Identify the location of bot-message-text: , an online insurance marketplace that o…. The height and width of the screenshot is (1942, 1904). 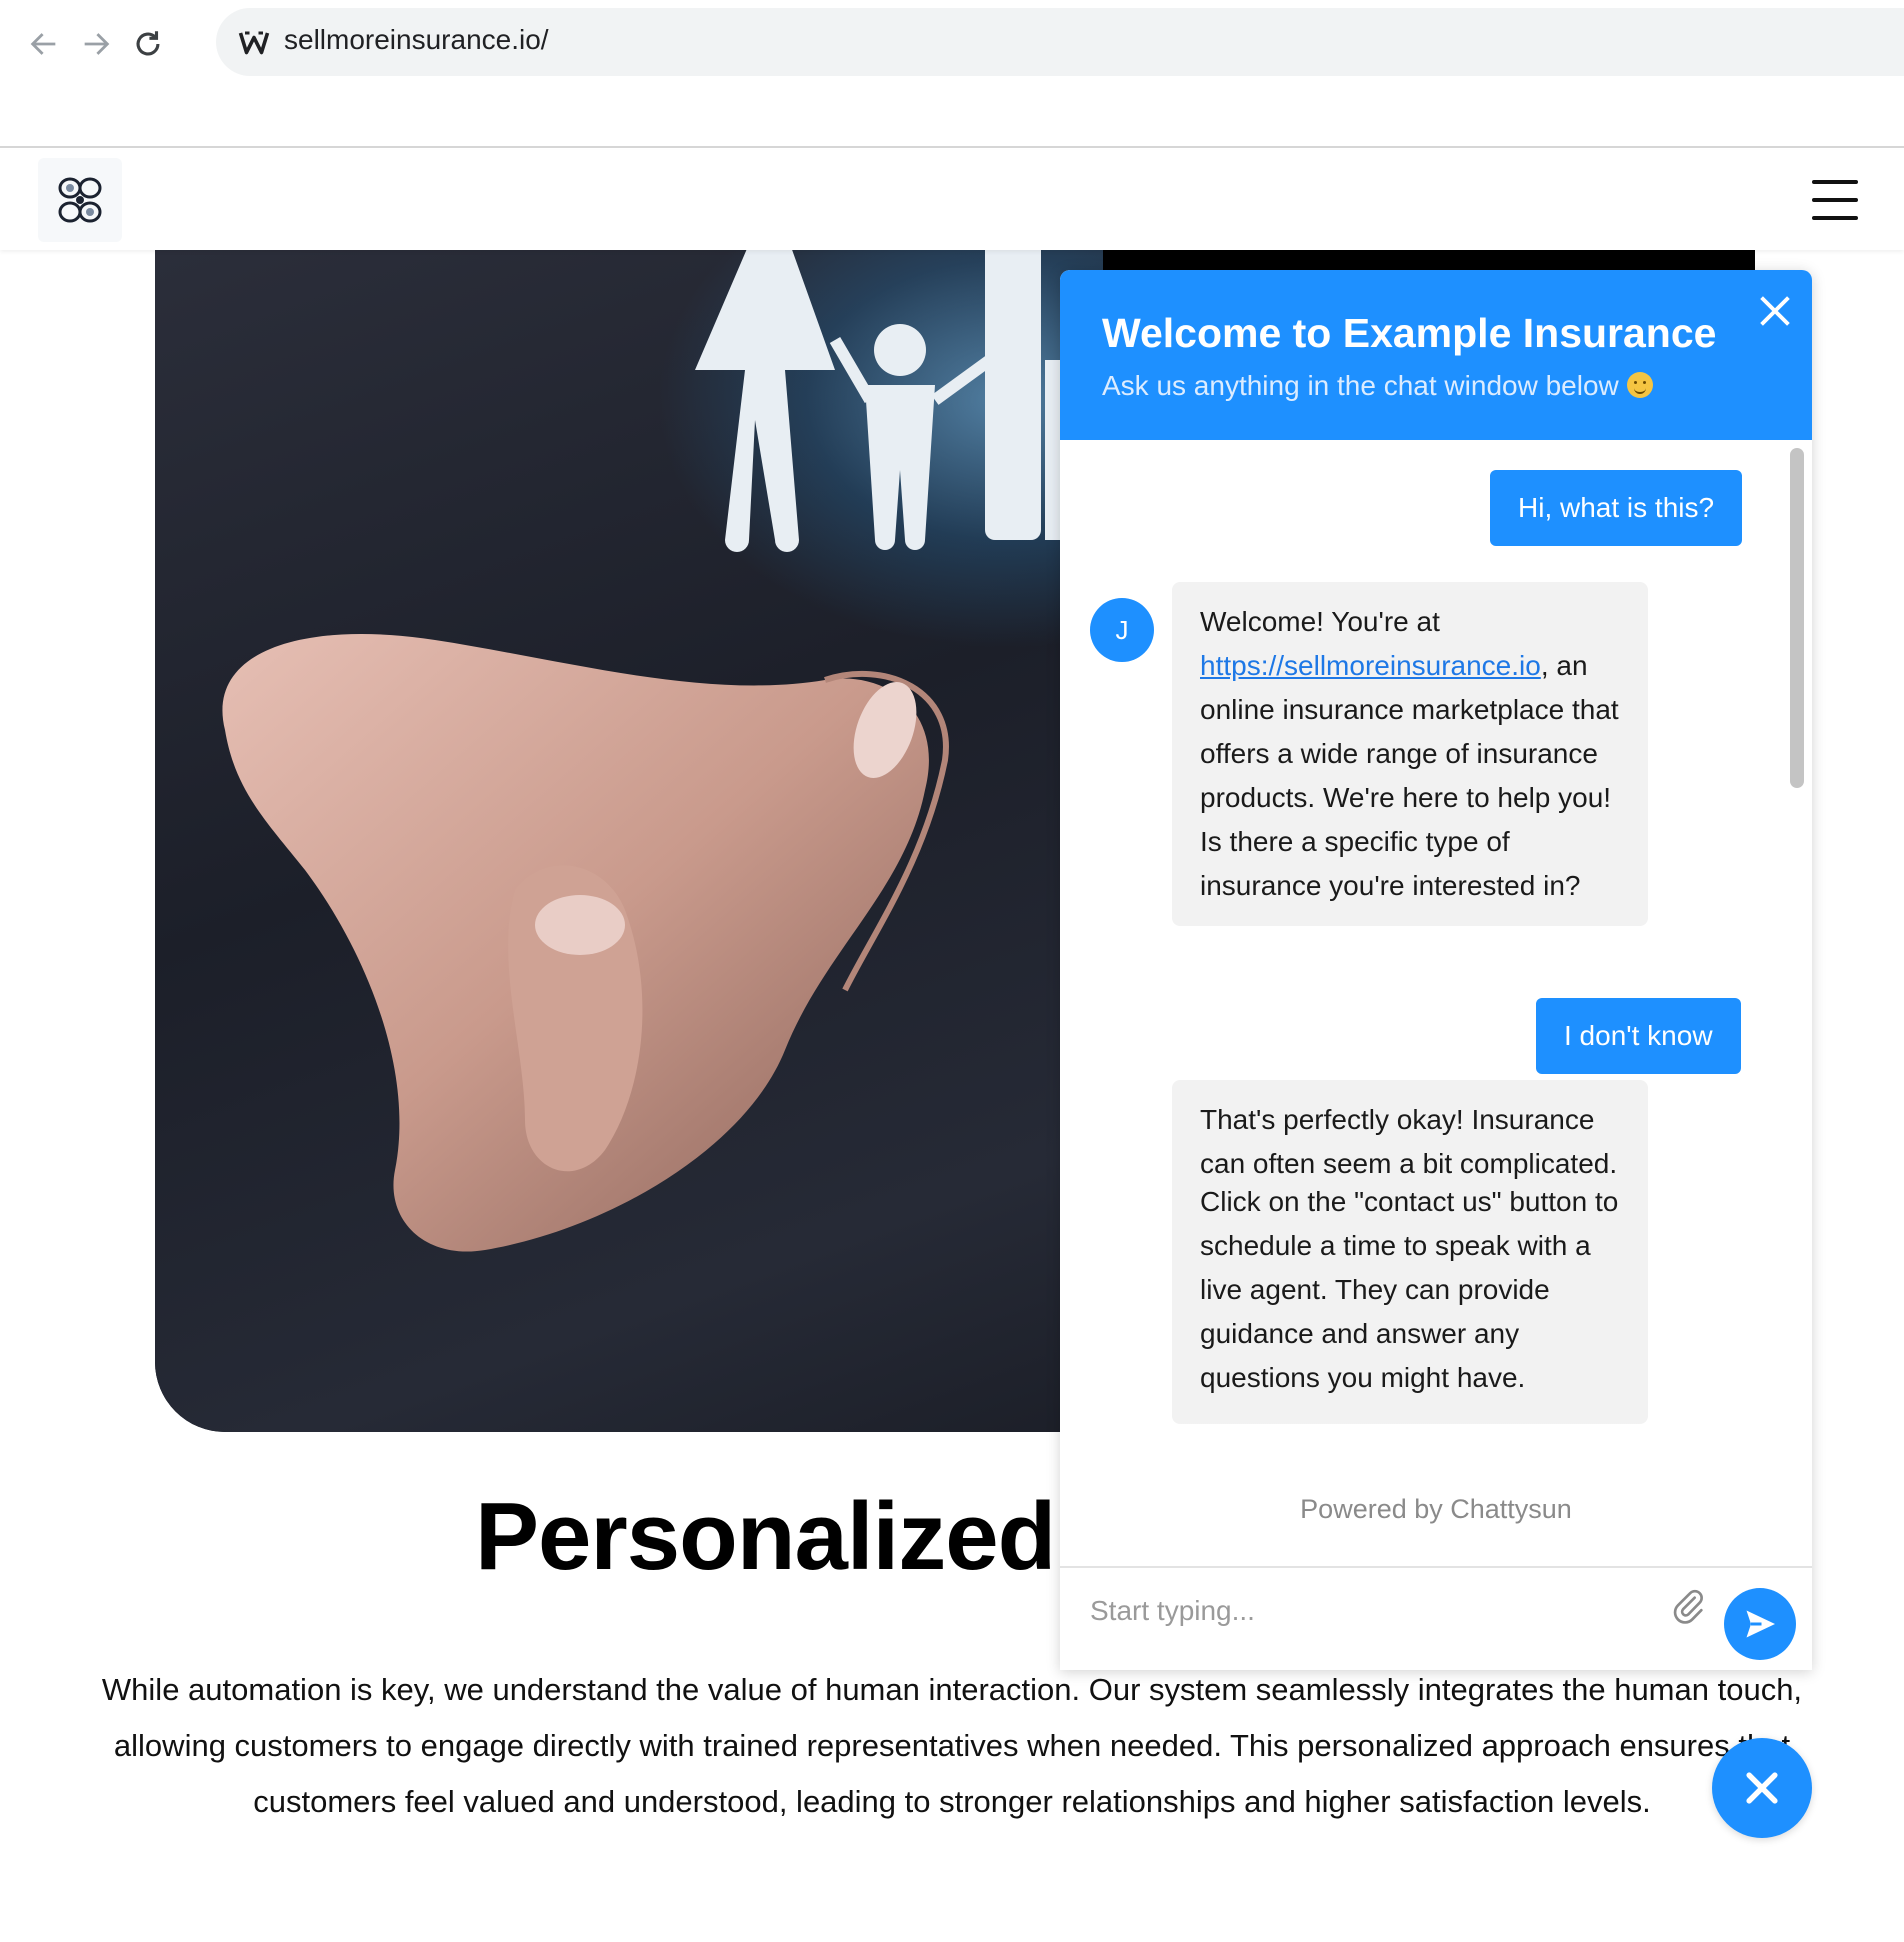
(1409, 775).